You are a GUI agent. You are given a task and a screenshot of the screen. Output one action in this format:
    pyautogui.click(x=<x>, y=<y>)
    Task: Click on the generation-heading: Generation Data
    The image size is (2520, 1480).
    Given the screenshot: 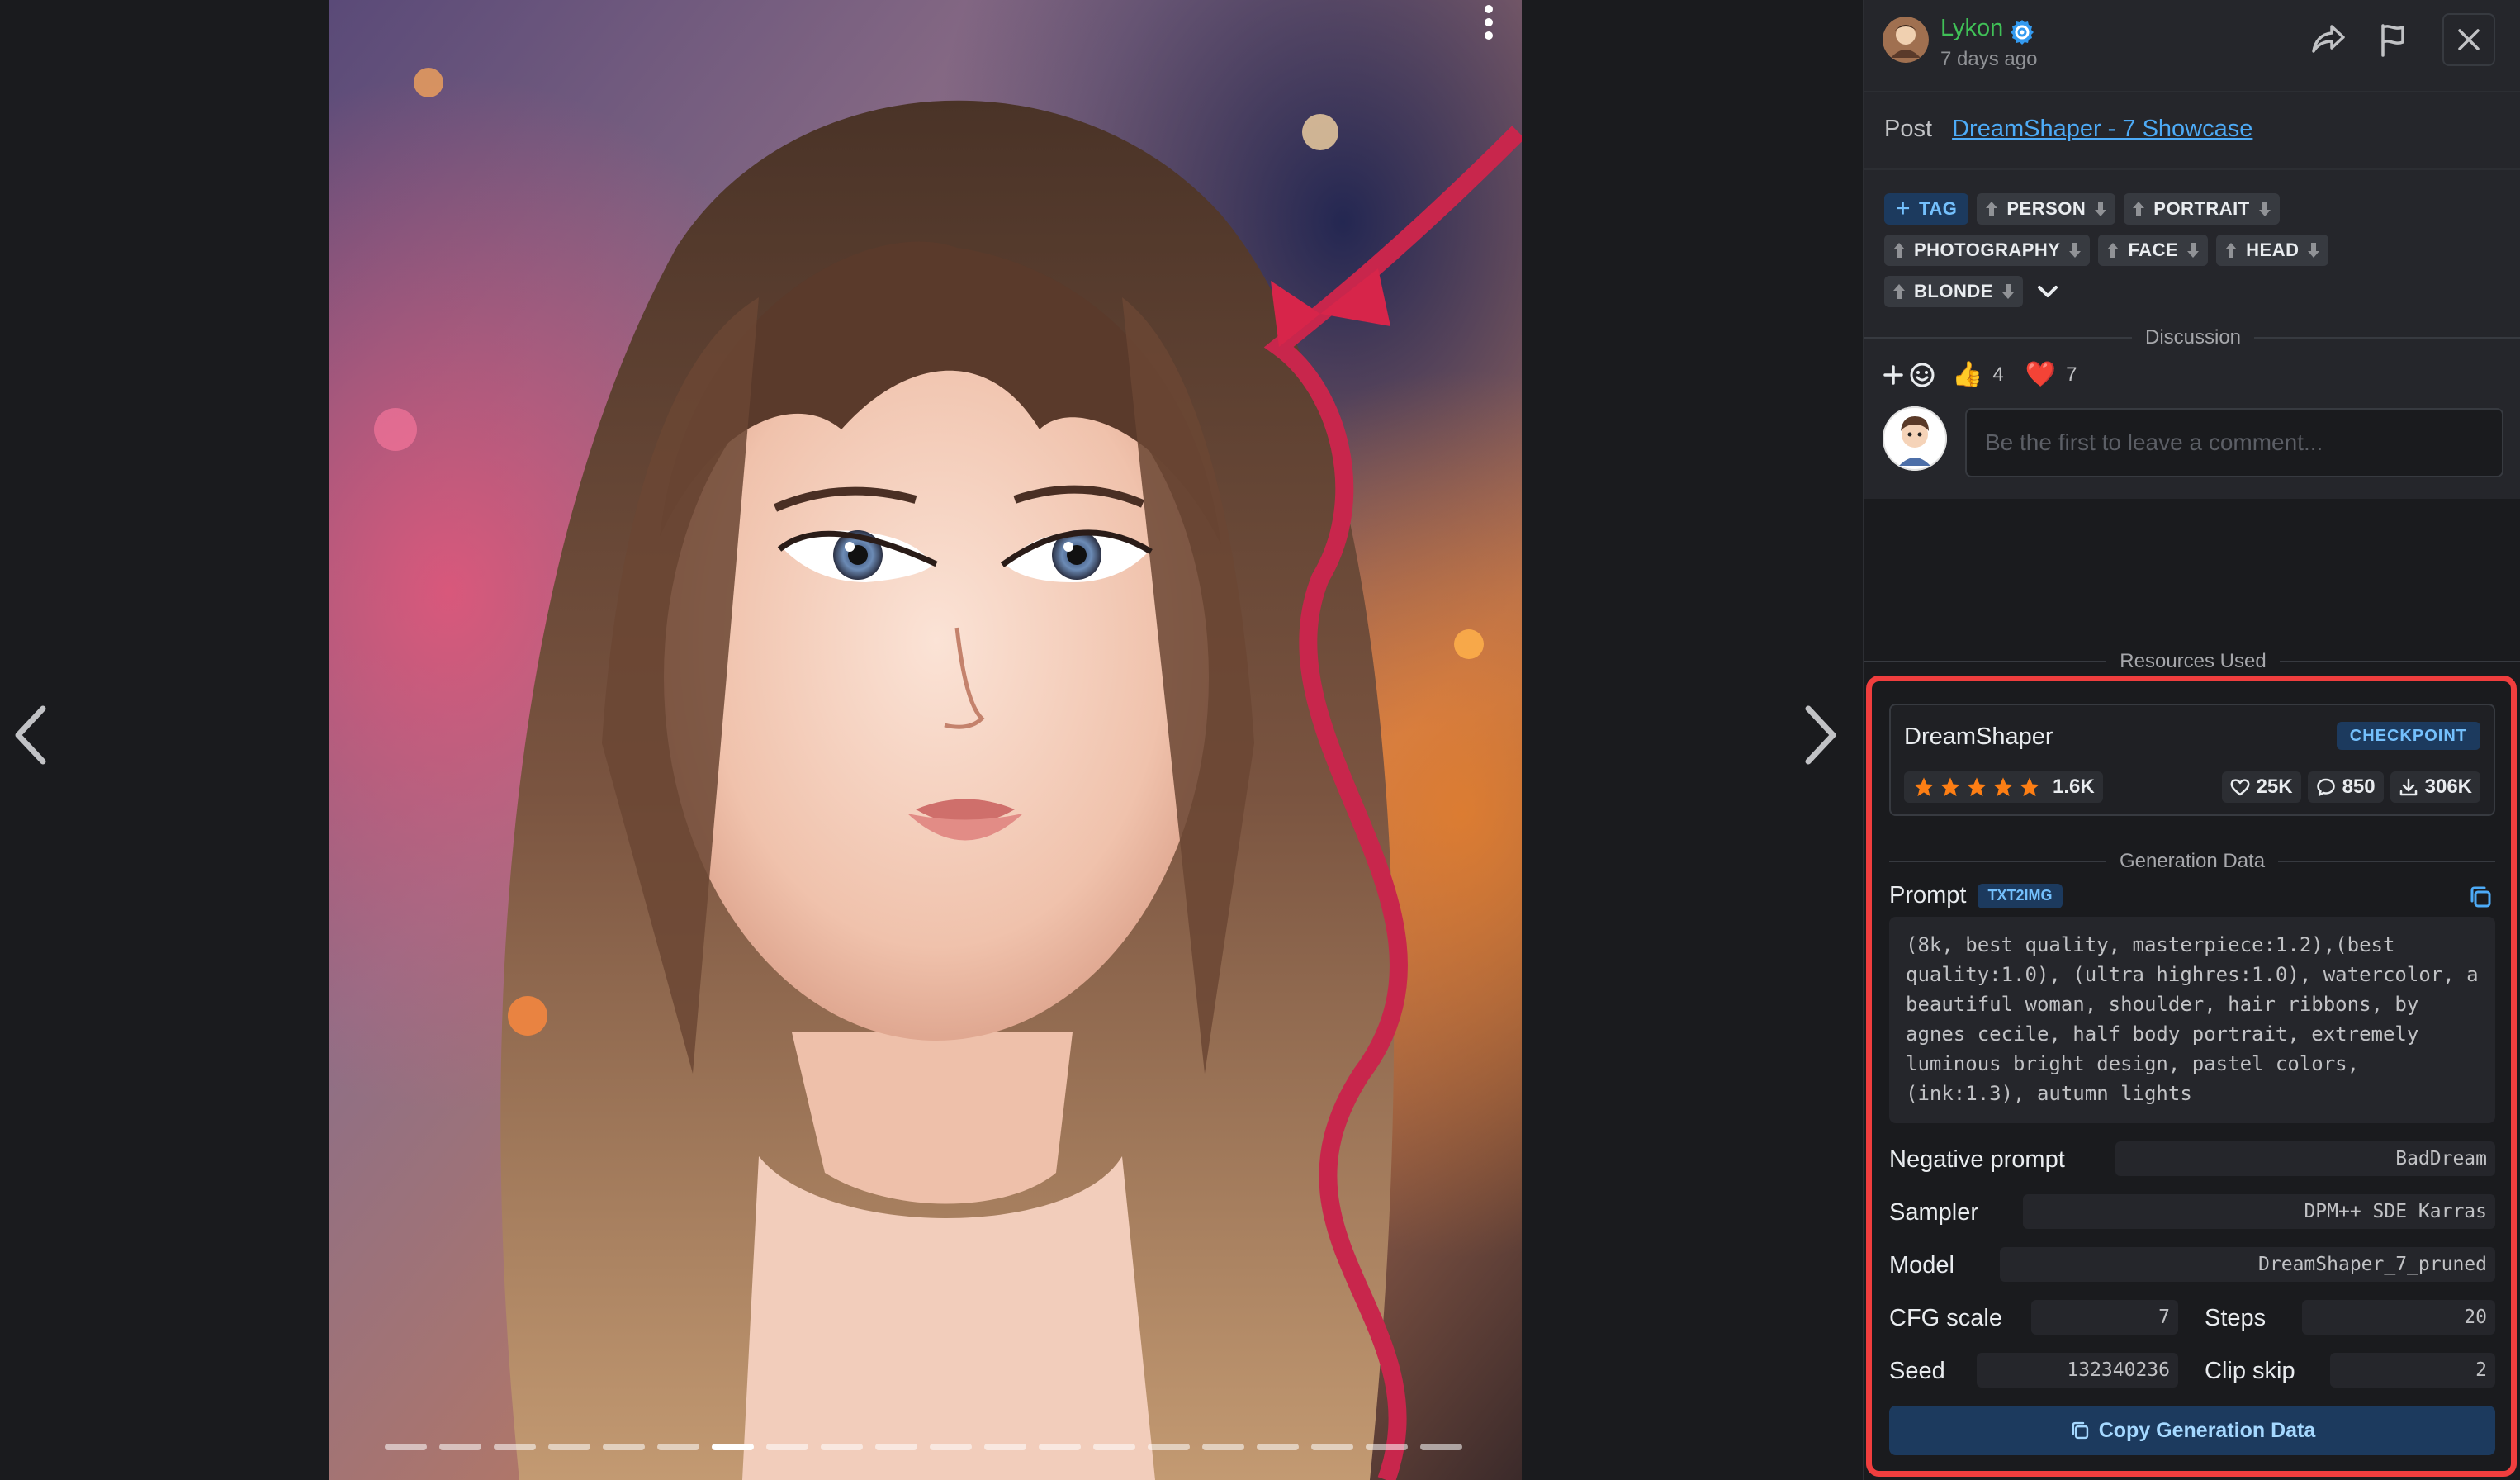 What is the action you would take?
    pyautogui.click(x=2192, y=861)
    